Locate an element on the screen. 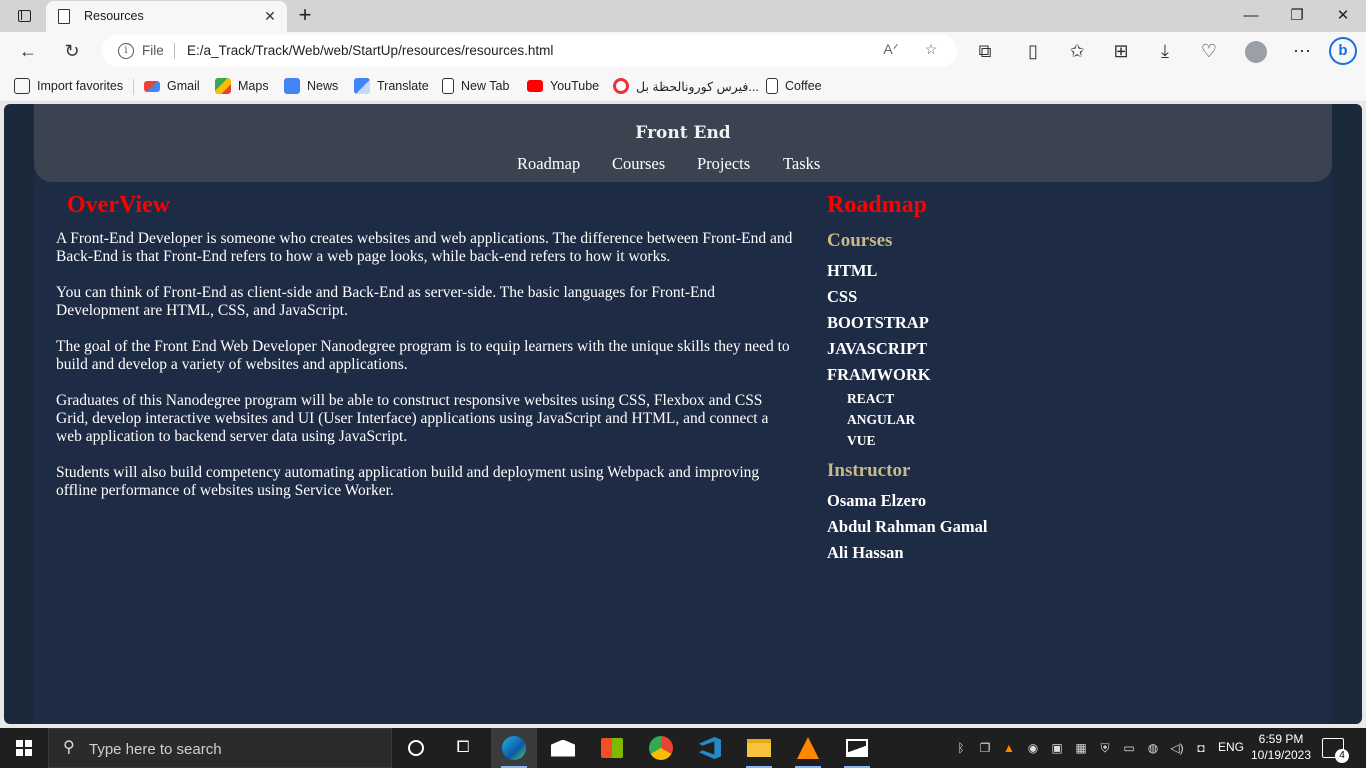  tab-bar: Resources ✕ + — ❐ ✕ is located at coordinates (683, 16).